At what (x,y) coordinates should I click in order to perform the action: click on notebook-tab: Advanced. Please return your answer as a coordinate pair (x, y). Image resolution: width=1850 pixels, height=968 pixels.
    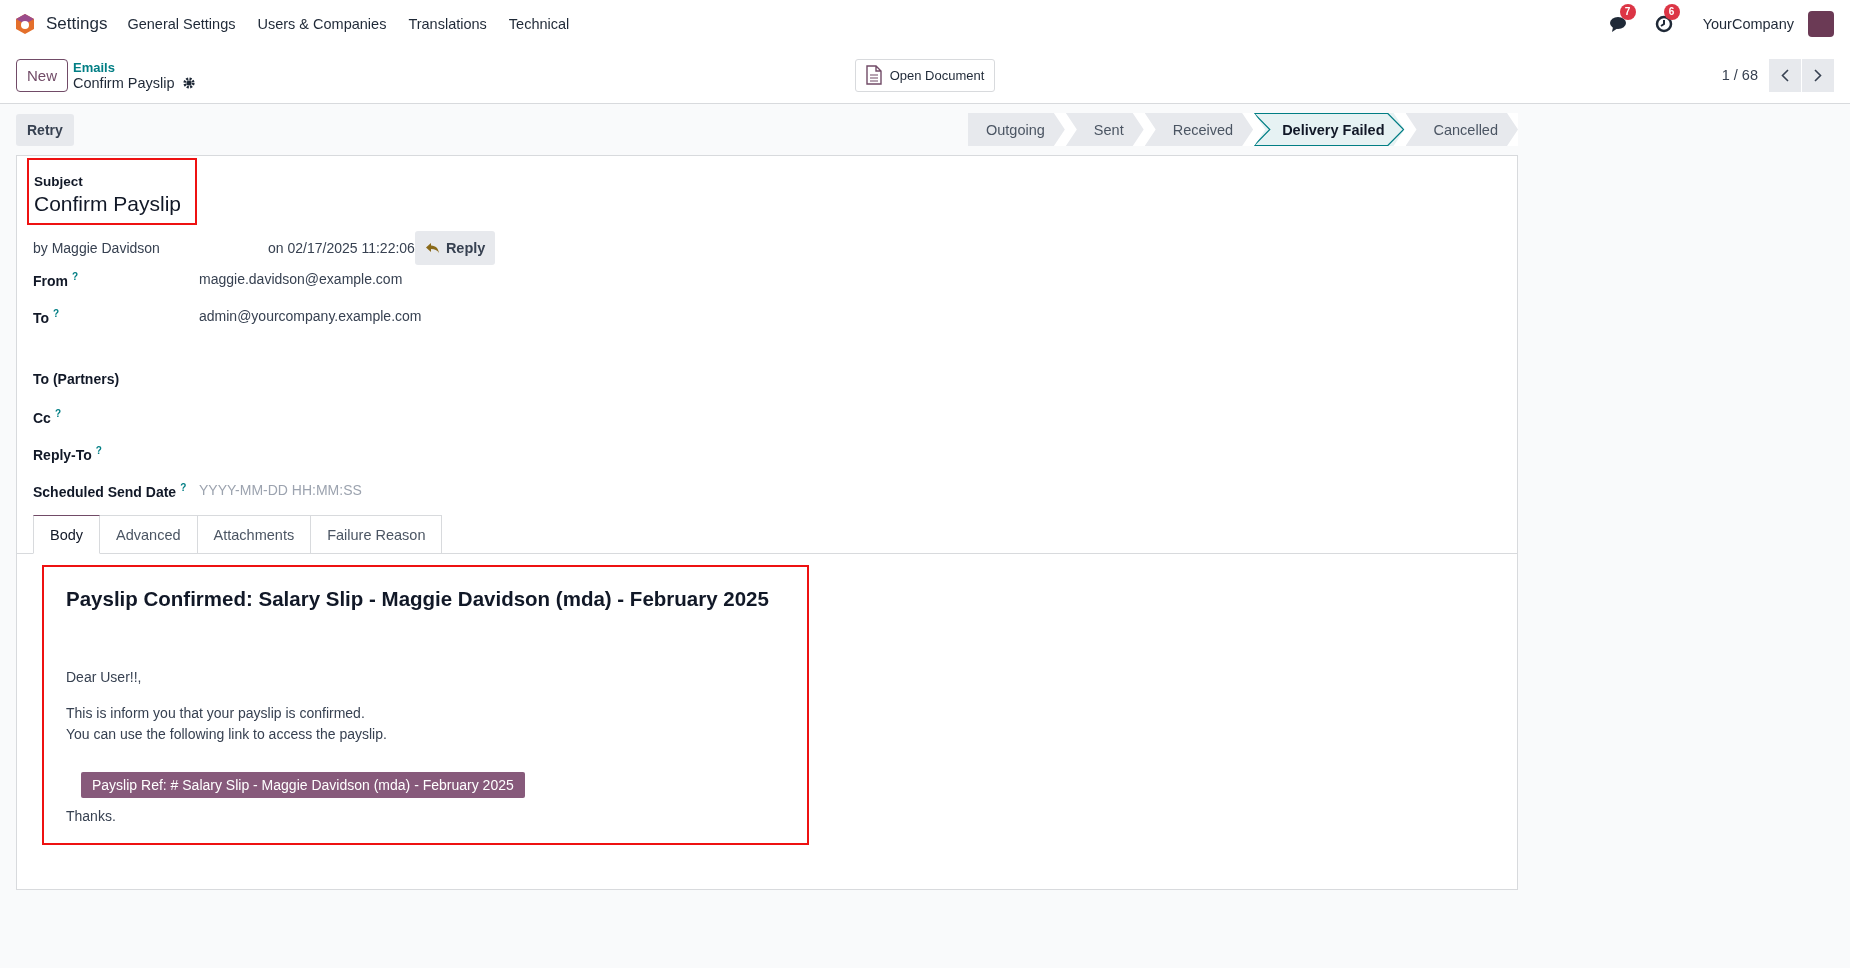
    Looking at the image, I should click on (149, 534).